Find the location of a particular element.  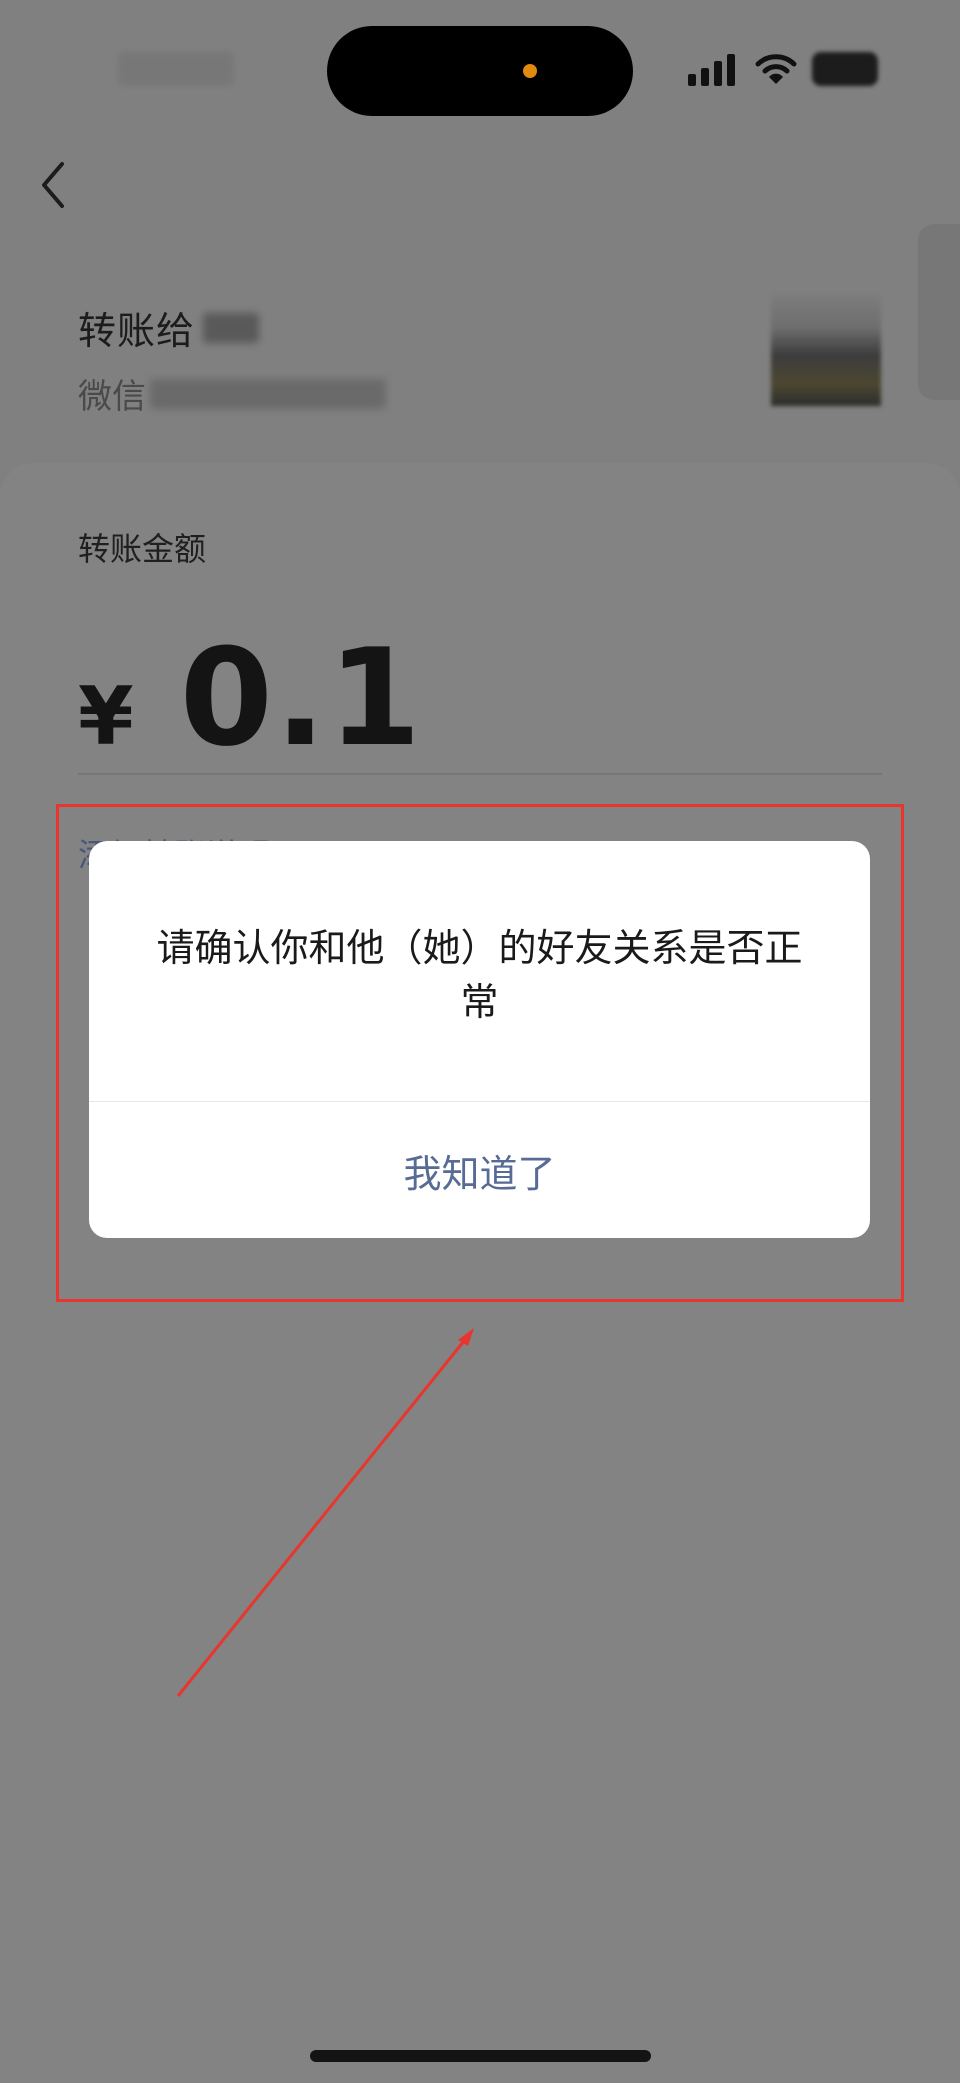

dialog-message: 请确认你和他（她）的好友关系是否正常 is located at coordinates (479, 975).